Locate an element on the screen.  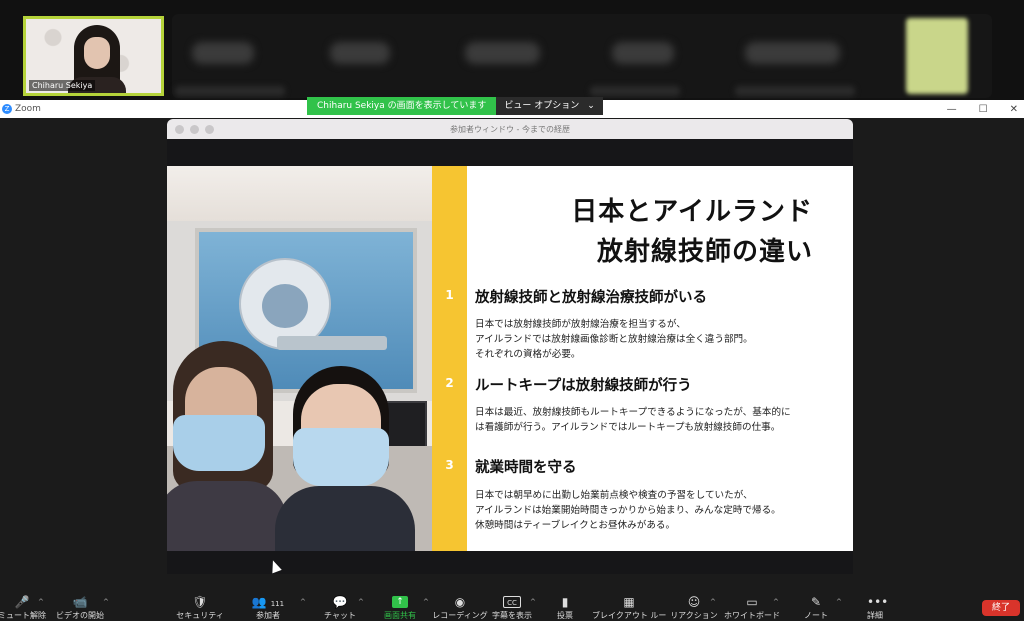
share-screen-icon: ↑ is located at coordinates (400, 602).